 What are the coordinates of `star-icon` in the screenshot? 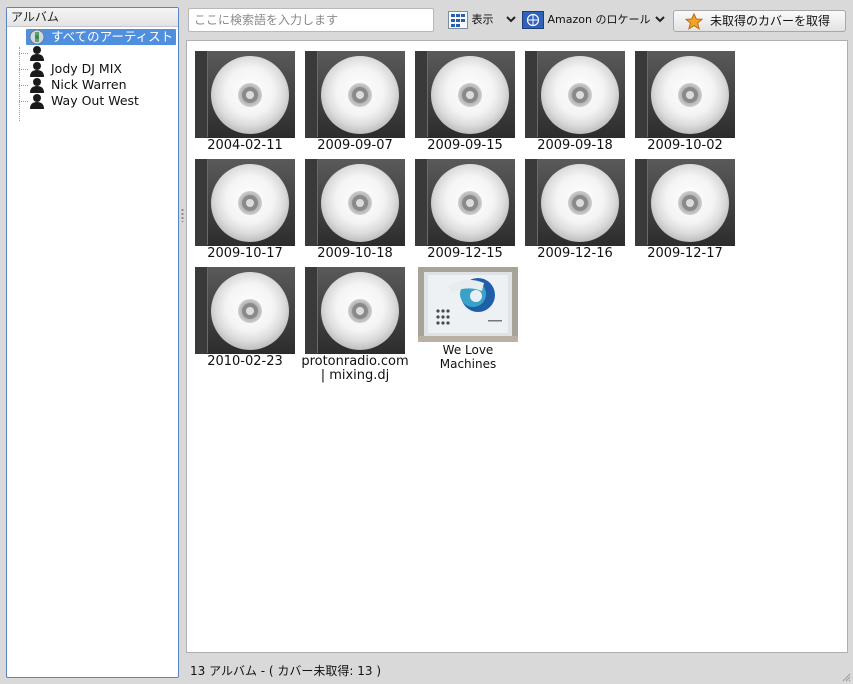 It's located at (694, 21).